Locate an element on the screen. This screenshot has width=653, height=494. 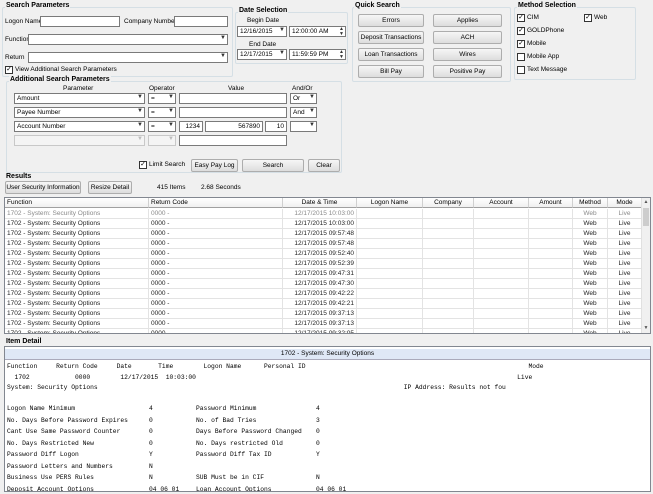
limit-search-checkbox: ✓ is located at coordinates (143, 165).